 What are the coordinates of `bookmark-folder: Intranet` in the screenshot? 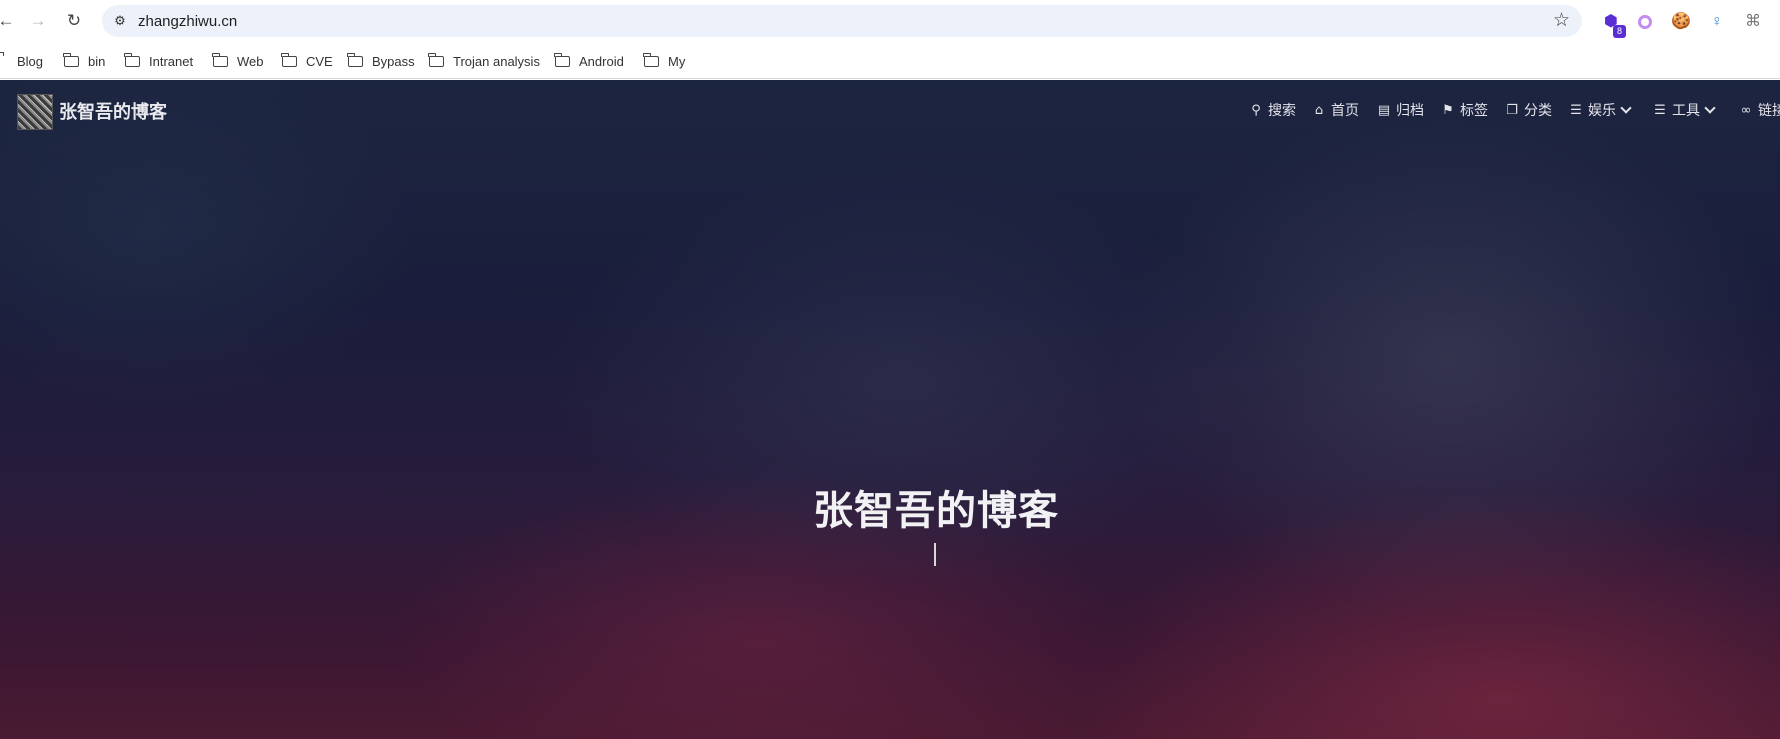 It's located at (158, 61).